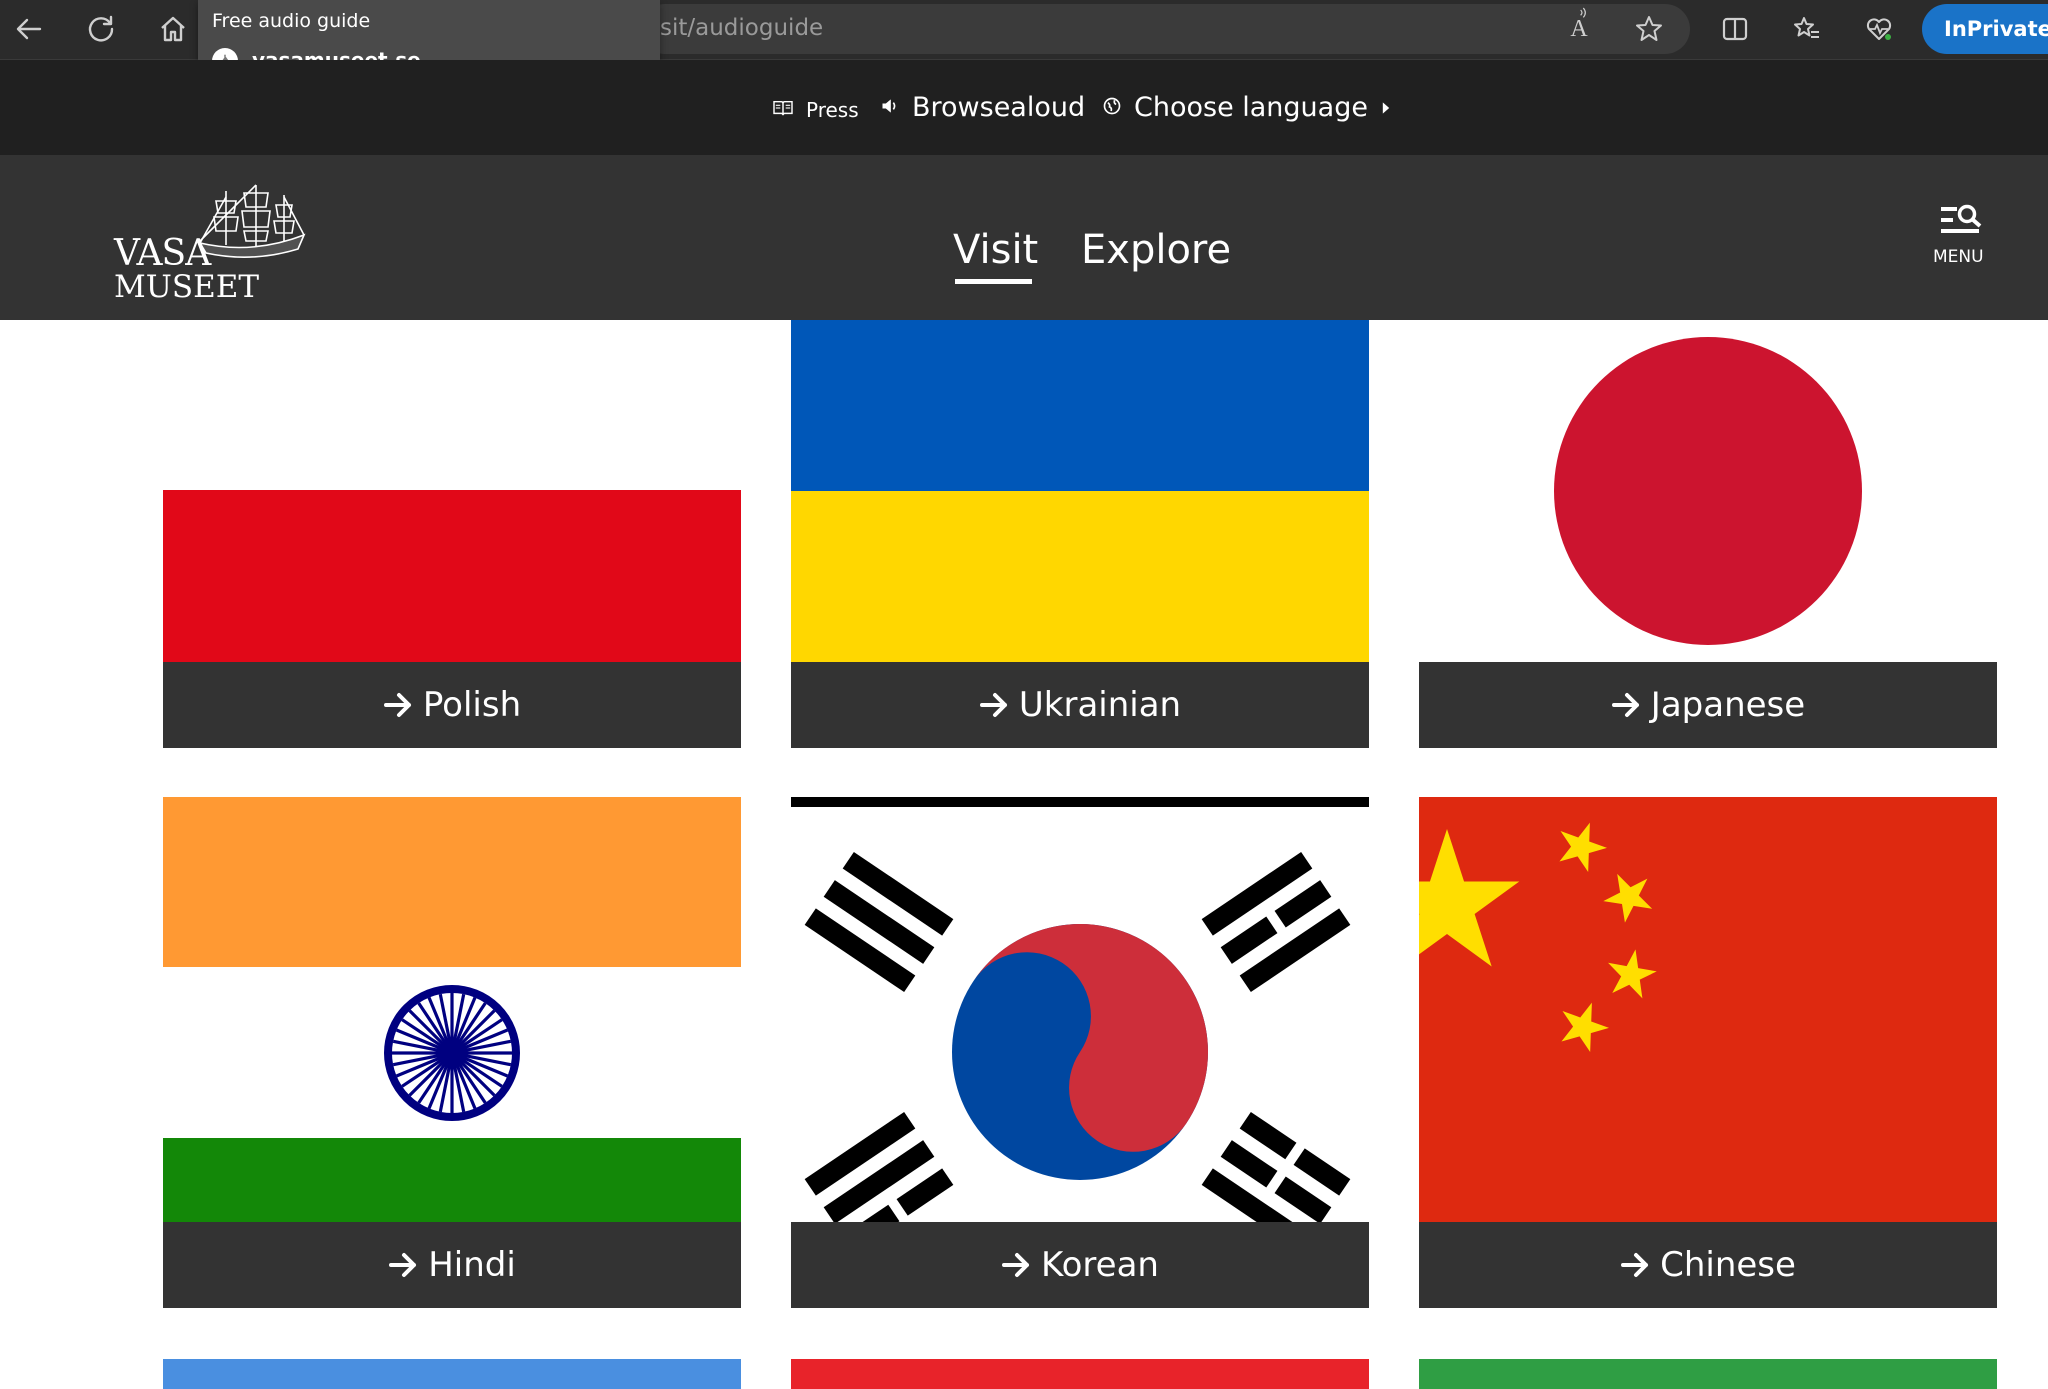  What do you see at coordinates (1961, 218) in the screenshot?
I see `menu-search-icon` at bounding box center [1961, 218].